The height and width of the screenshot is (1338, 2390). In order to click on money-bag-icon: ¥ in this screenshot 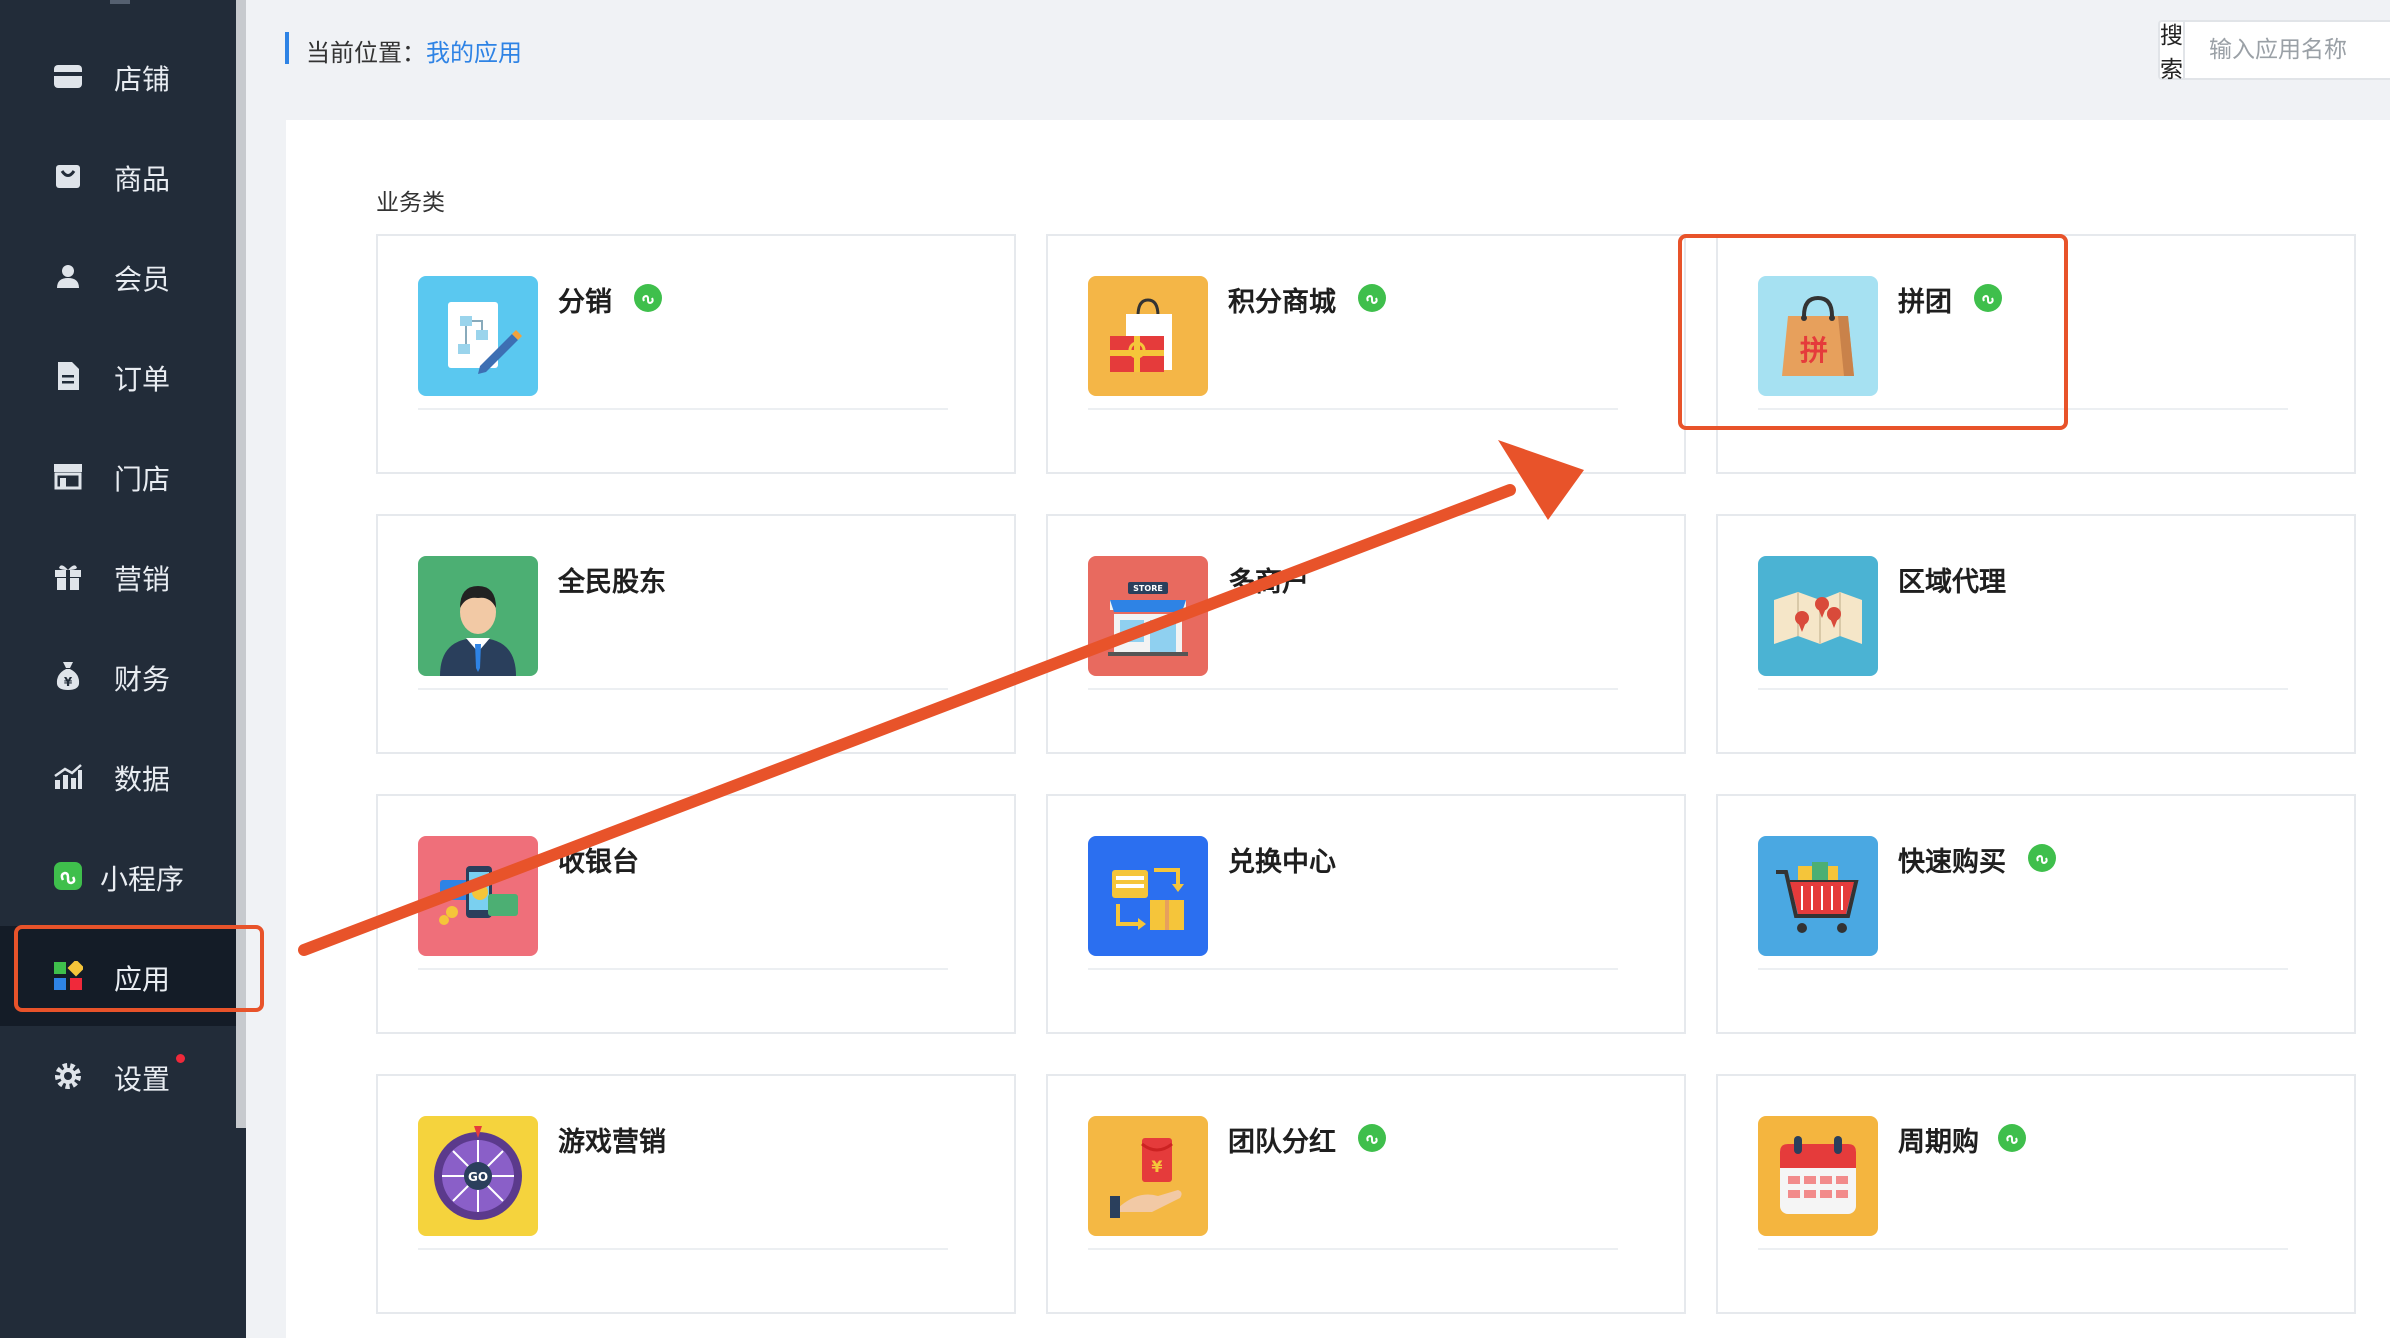, I will do `click(68, 676)`.